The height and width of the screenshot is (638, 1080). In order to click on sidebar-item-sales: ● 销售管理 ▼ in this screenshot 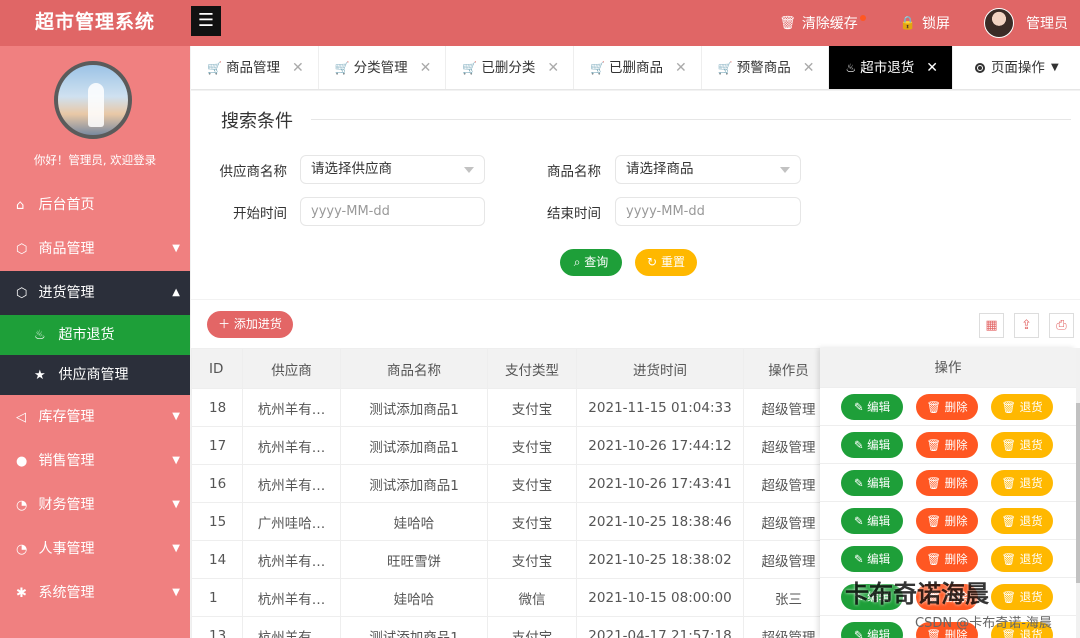, I will do `click(95, 461)`.